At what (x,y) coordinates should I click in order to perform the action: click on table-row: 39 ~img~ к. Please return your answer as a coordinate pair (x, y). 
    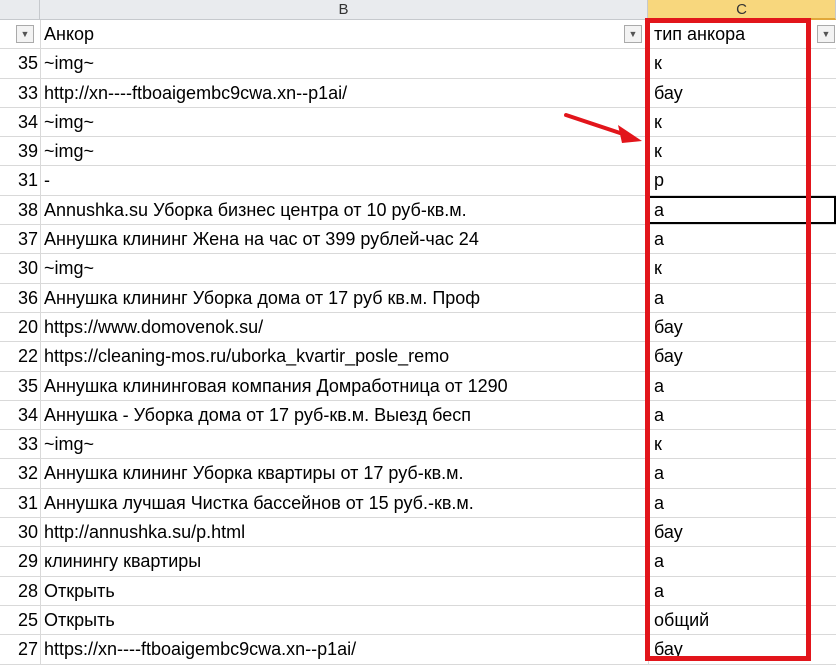
    Looking at the image, I should click on (418, 152).